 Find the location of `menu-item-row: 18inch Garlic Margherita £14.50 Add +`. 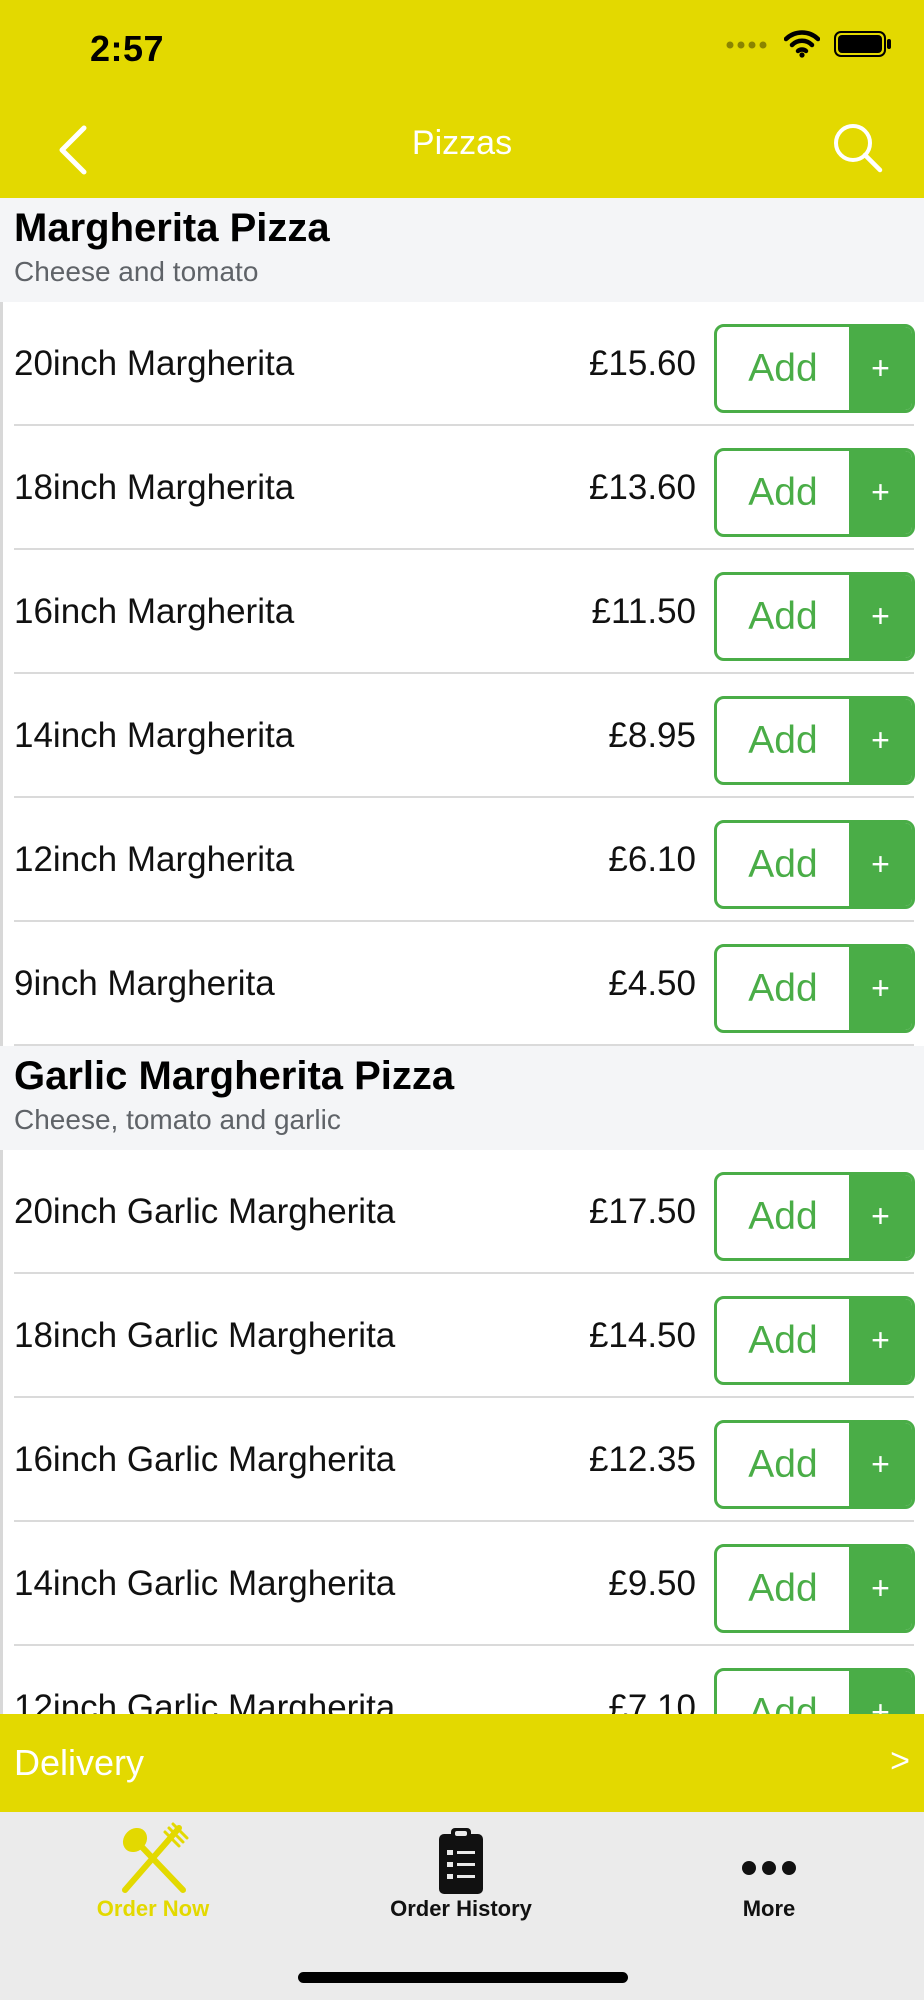

menu-item-row: 18inch Garlic Margherita £14.50 Add + is located at coordinates (462, 1336).